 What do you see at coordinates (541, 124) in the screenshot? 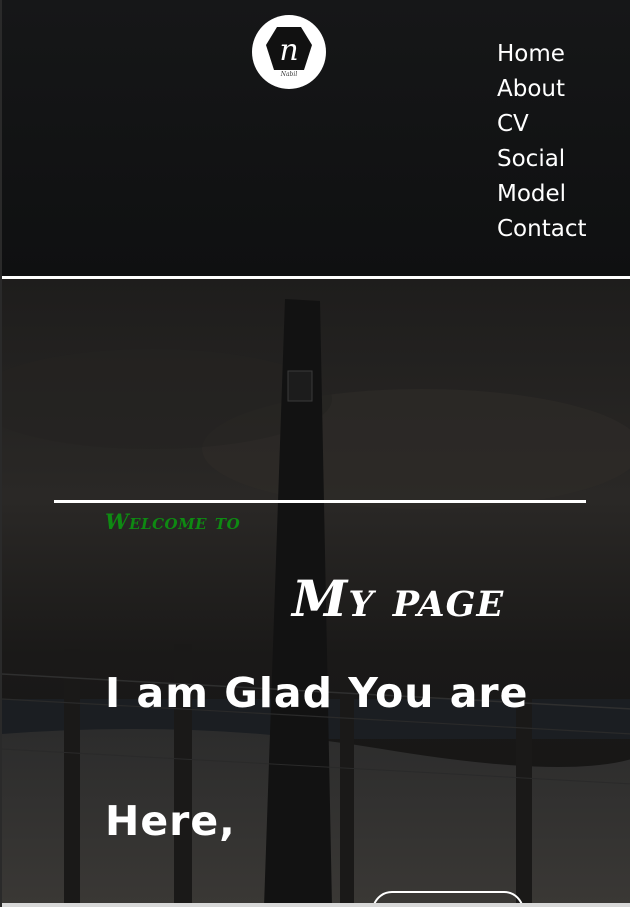
I see `nav-cv: CV` at bounding box center [541, 124].